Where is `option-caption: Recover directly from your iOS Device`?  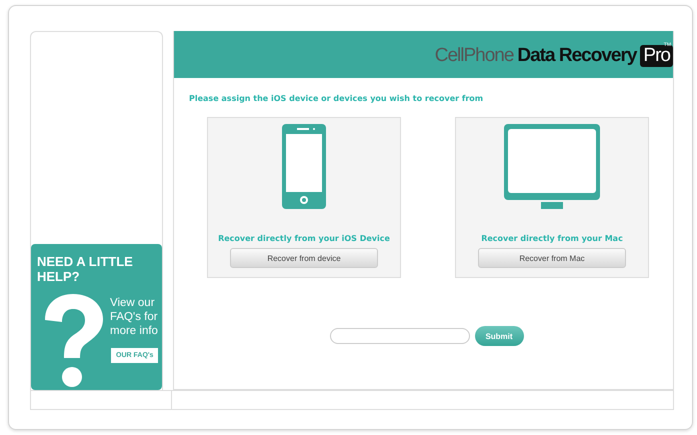 option-caption: Recover directly from your iOS Device is located at coordinates (304, 238).